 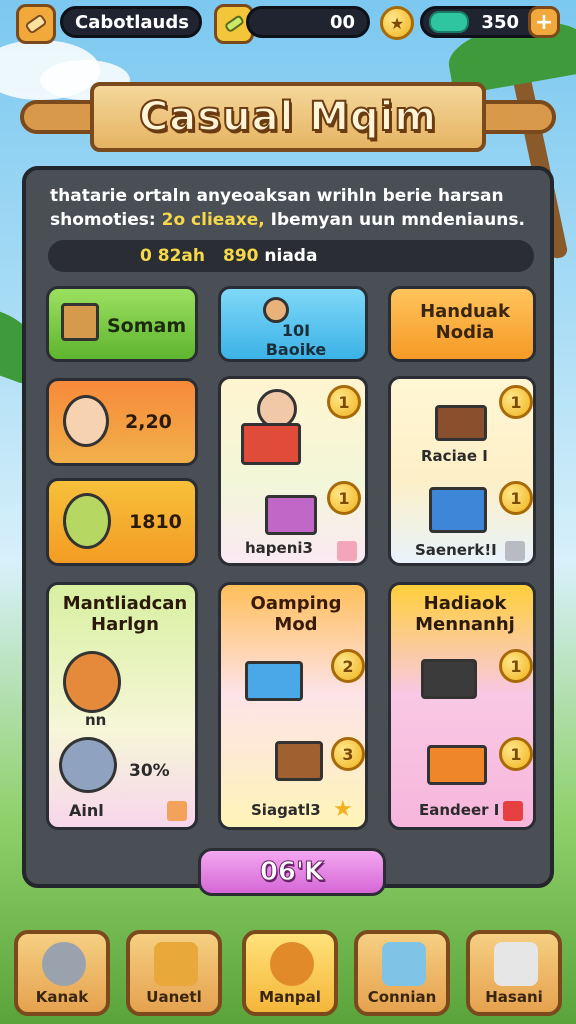 What do you see at coordinates (86, 421) in the screenshot?
I see `boy-avatar` at bounding box center [86, 421].